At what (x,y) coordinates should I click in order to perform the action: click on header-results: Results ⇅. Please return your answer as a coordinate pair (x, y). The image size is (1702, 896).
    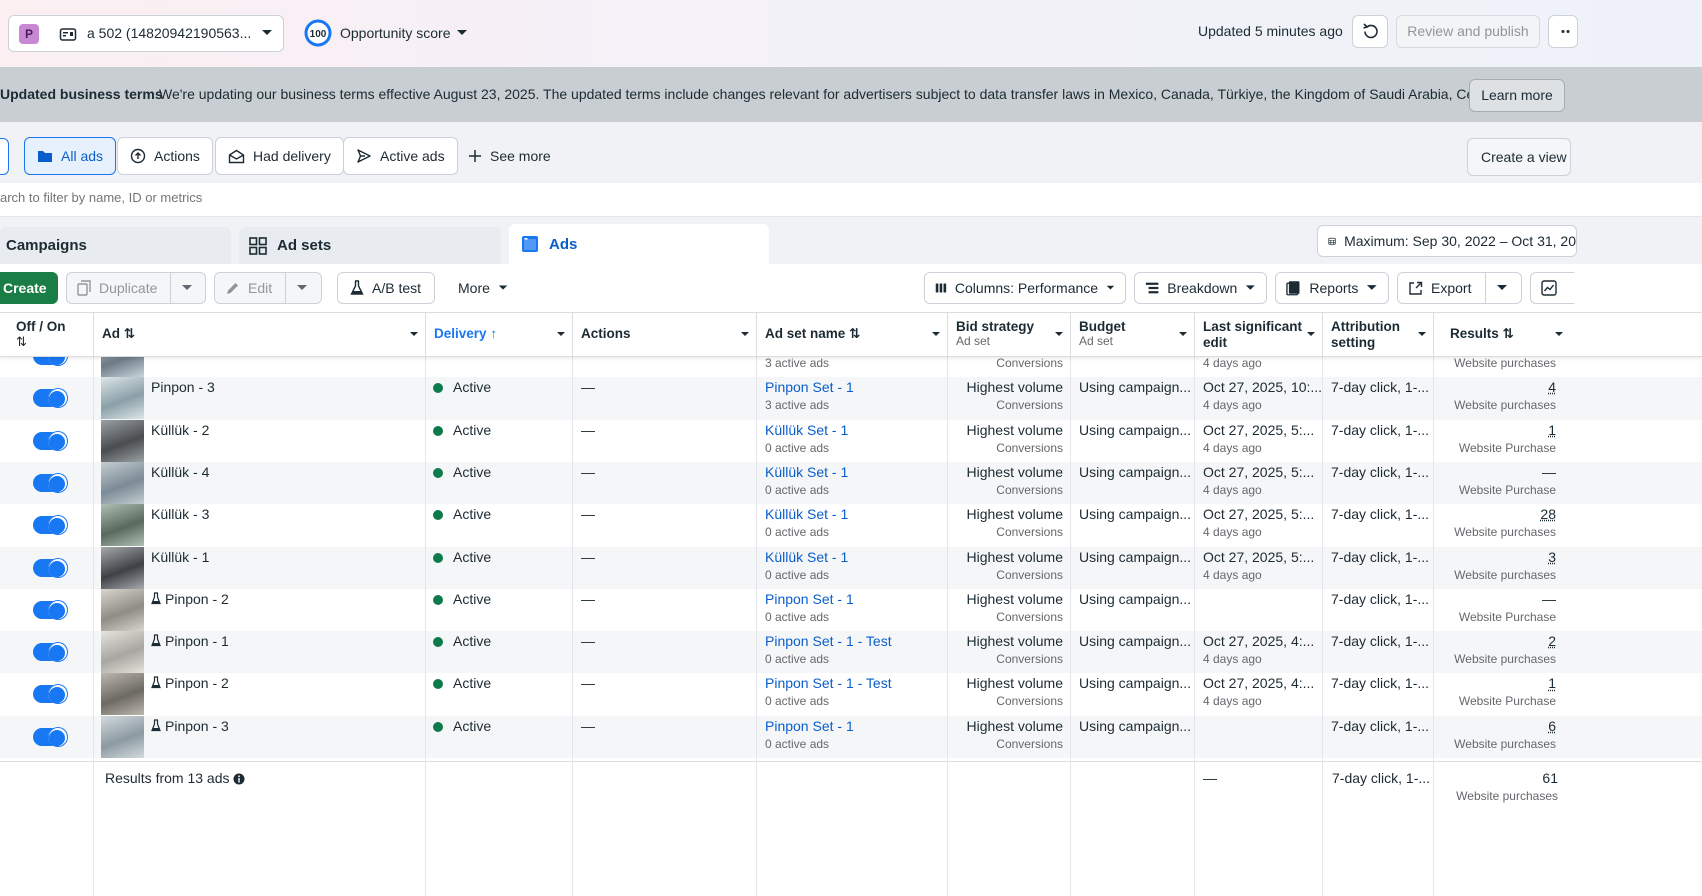
    Looking at the image, I should click on (1502, 335).